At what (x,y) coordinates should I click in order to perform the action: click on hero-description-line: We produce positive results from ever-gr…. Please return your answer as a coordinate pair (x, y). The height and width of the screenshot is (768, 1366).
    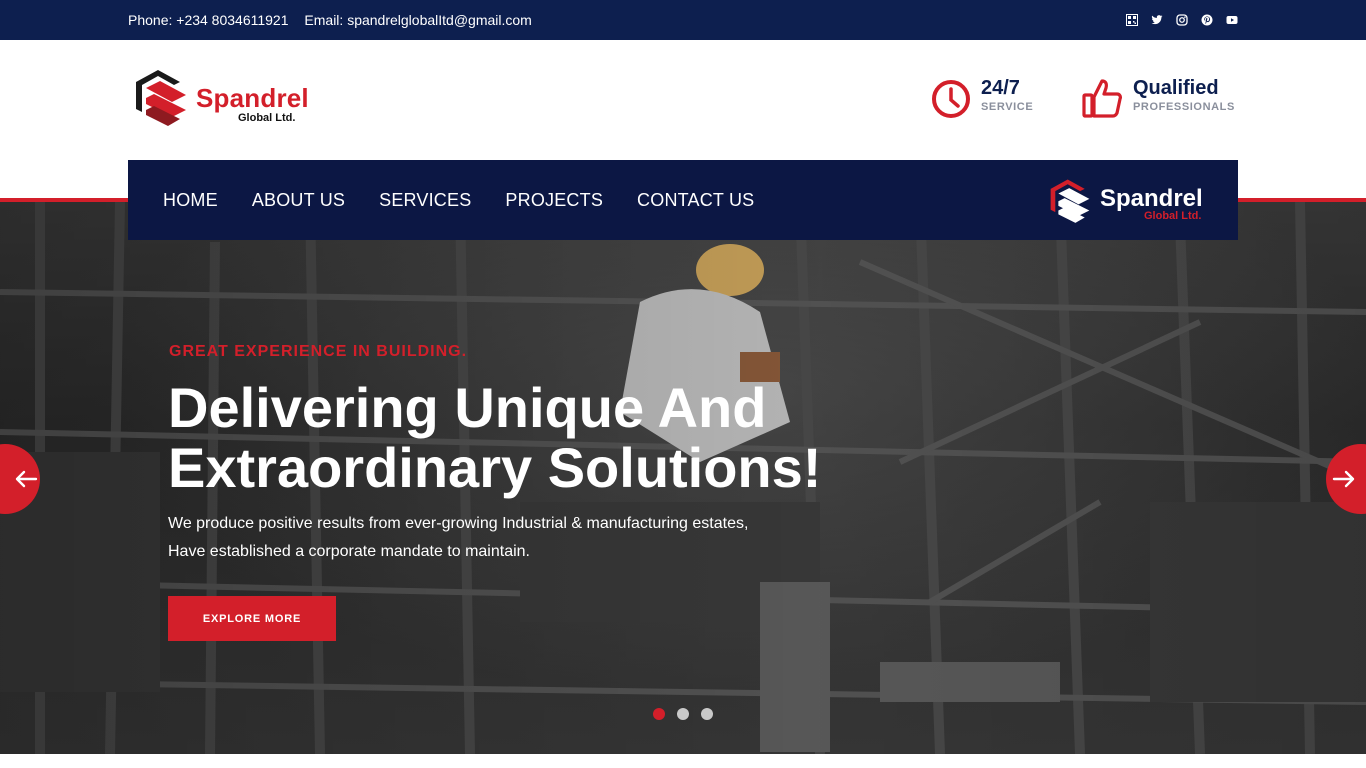
    Looking at the image, I should click on (458, 523).